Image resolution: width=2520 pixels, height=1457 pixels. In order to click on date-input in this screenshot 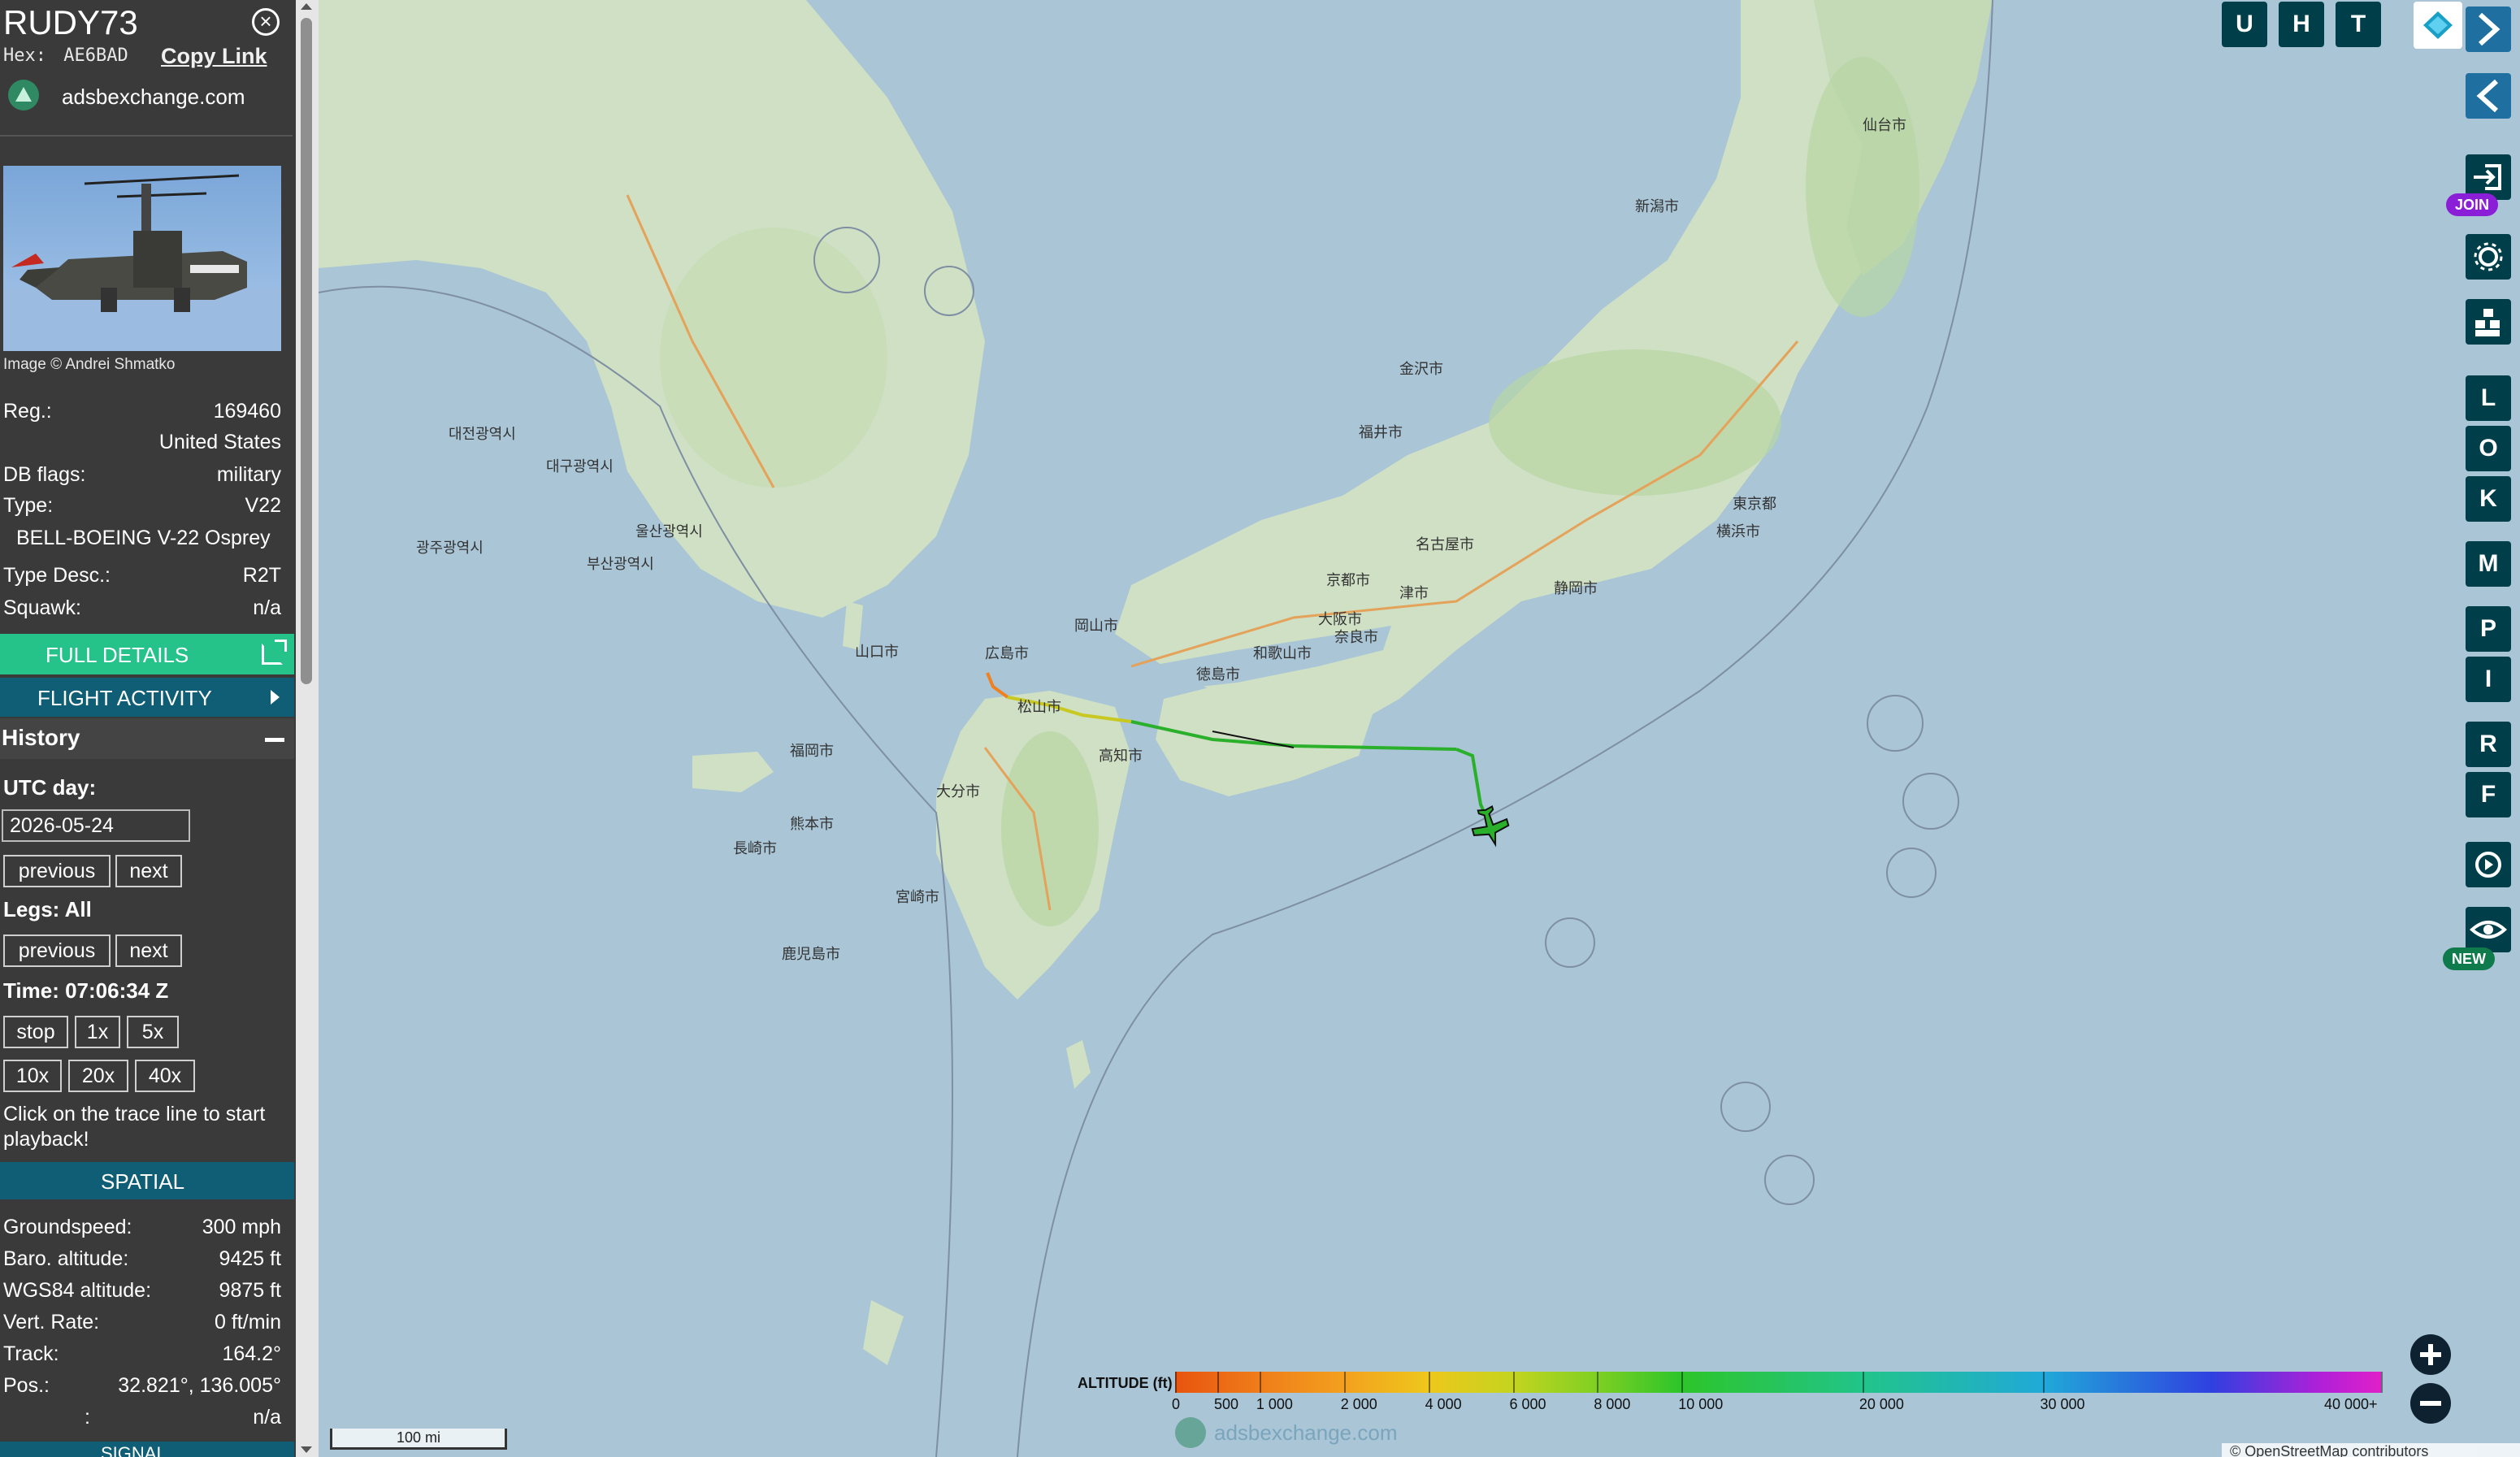, I will do `click(96, 825)`.